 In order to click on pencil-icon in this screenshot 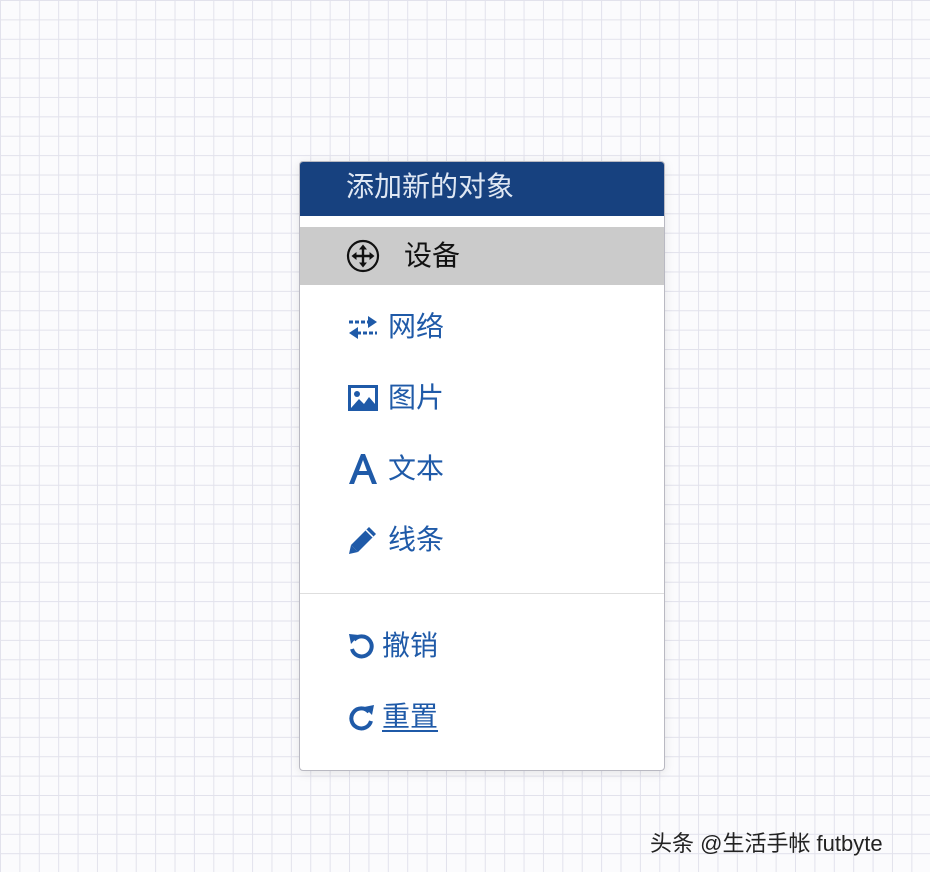, I will do `click(363, 540)`.